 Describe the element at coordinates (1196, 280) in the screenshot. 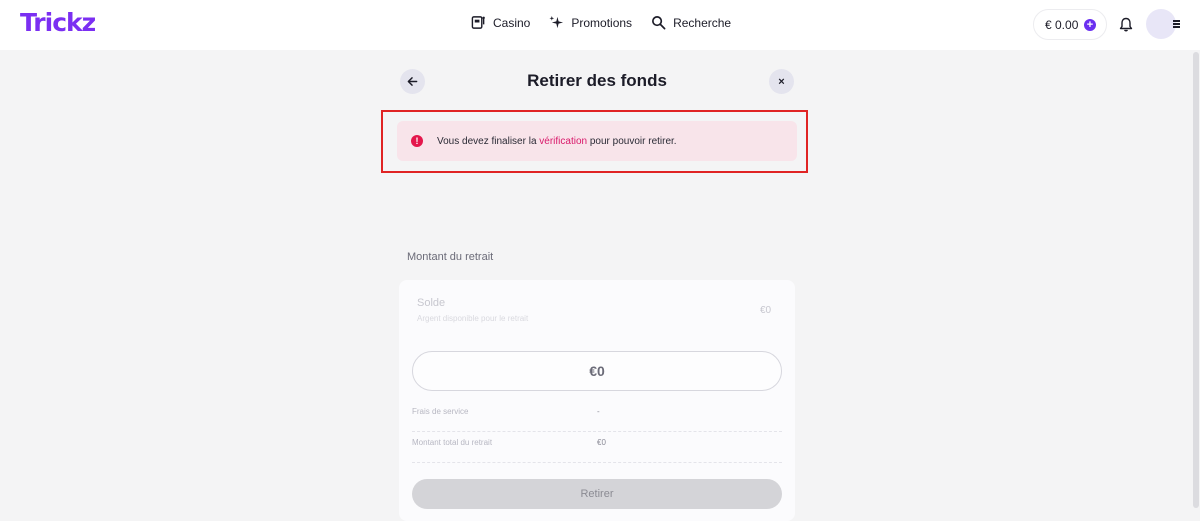

I see `page-scrollbar` at that location.